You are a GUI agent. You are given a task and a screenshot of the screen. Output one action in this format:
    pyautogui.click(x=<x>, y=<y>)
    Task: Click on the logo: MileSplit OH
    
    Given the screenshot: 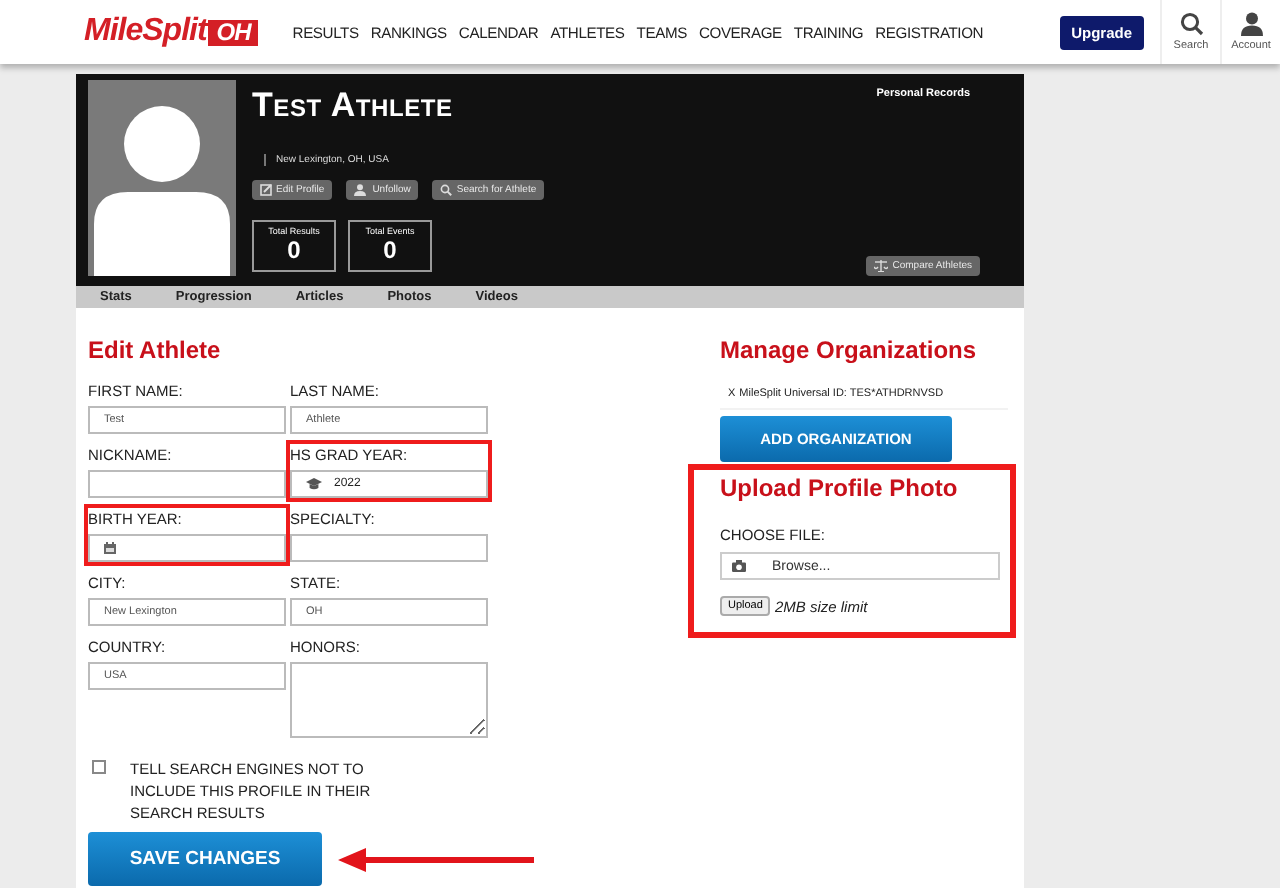 What is the action you would take?
    pyautogui.click(x=171, y=32)
    